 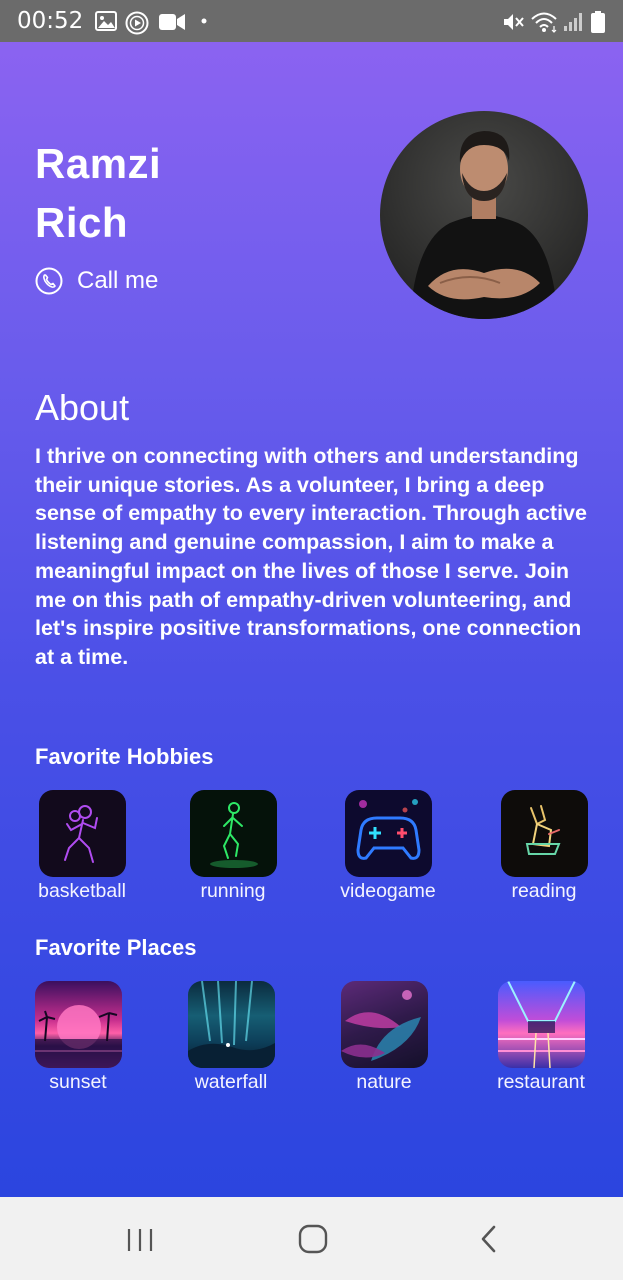 What do you see at coordinates (598, 22) in the screenshot?
I see `battery-icon` at bounding box center [598, 22].